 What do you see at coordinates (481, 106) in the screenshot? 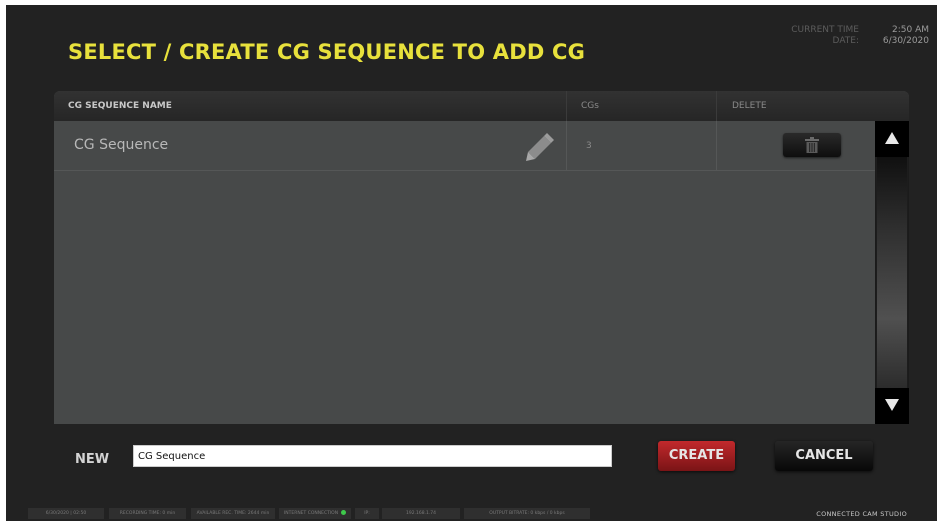
I see `table-header: CG SEQUENCE NAME CGs DELETE` at bounding box center [481, 106].